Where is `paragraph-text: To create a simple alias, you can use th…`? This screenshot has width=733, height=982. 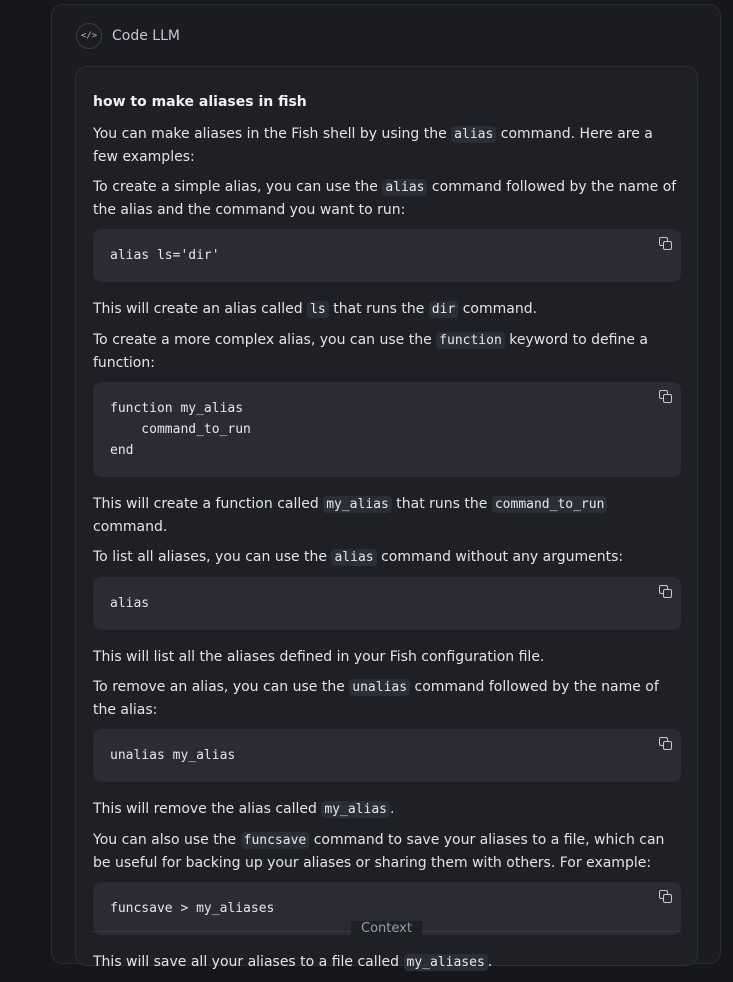
paragraph-text: To create a simple alias, you can use th… is located at coordinates (238, 187).